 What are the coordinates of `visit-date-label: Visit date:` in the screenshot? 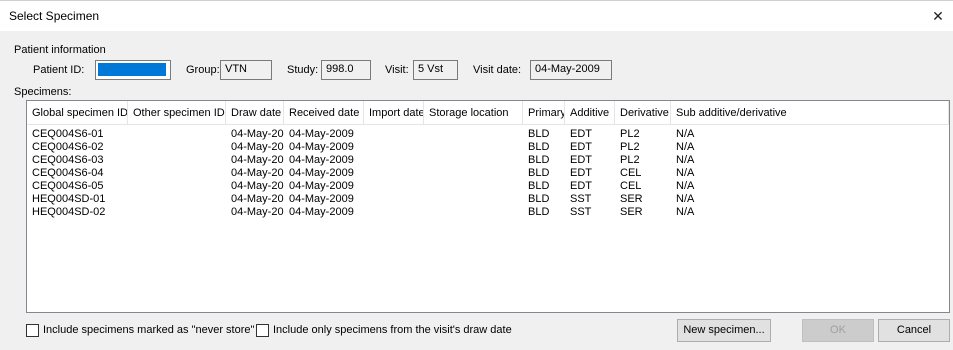 It's located at (497, 70).